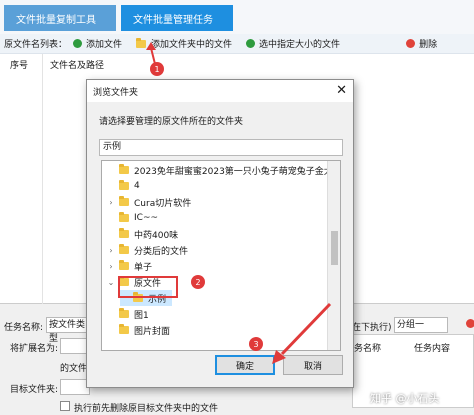 This screenshot has height=415, width=474. I want to click on arrow-1-head, so click(151, 46).